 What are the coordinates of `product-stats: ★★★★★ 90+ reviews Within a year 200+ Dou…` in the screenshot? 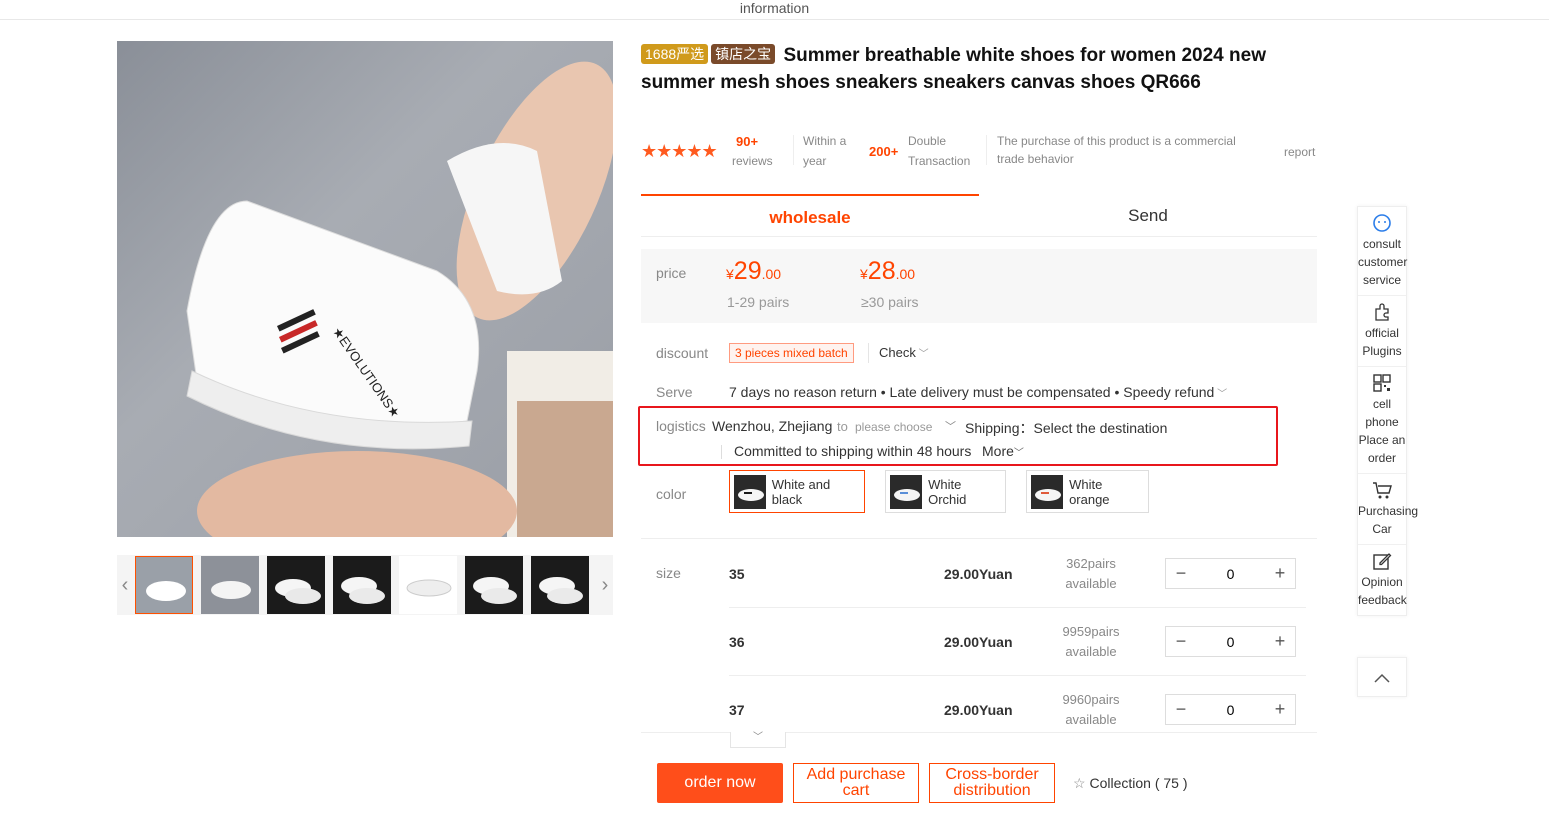 It's located at (979, 151).